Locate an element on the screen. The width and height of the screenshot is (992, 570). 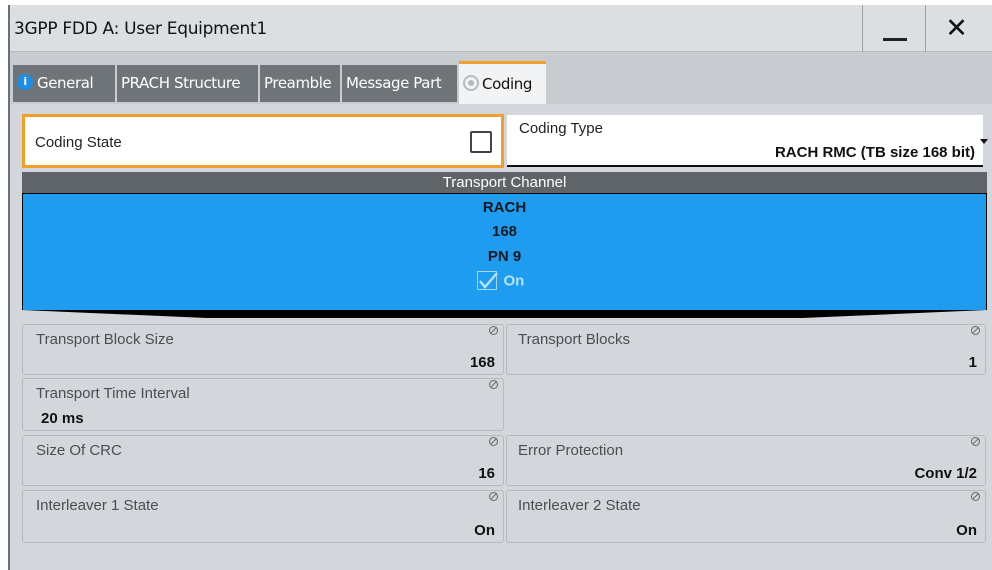
transport-time-interval-value: 20 ms is located at coordinates (62, 418).